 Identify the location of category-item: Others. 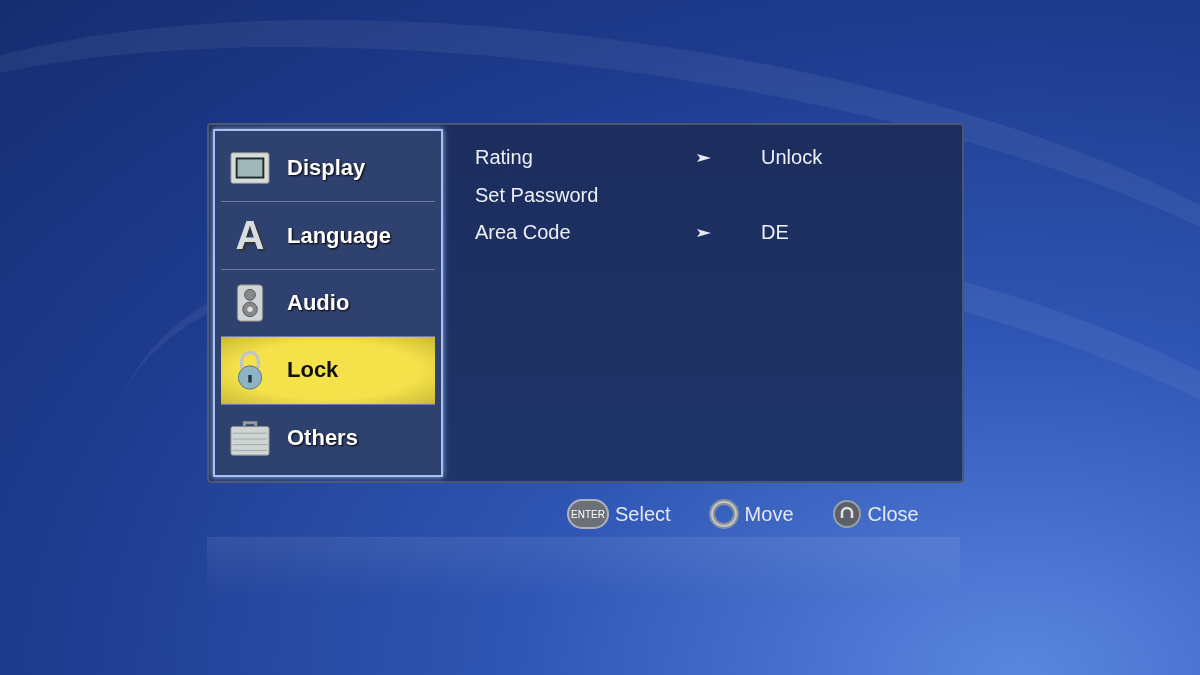
(328, 438).